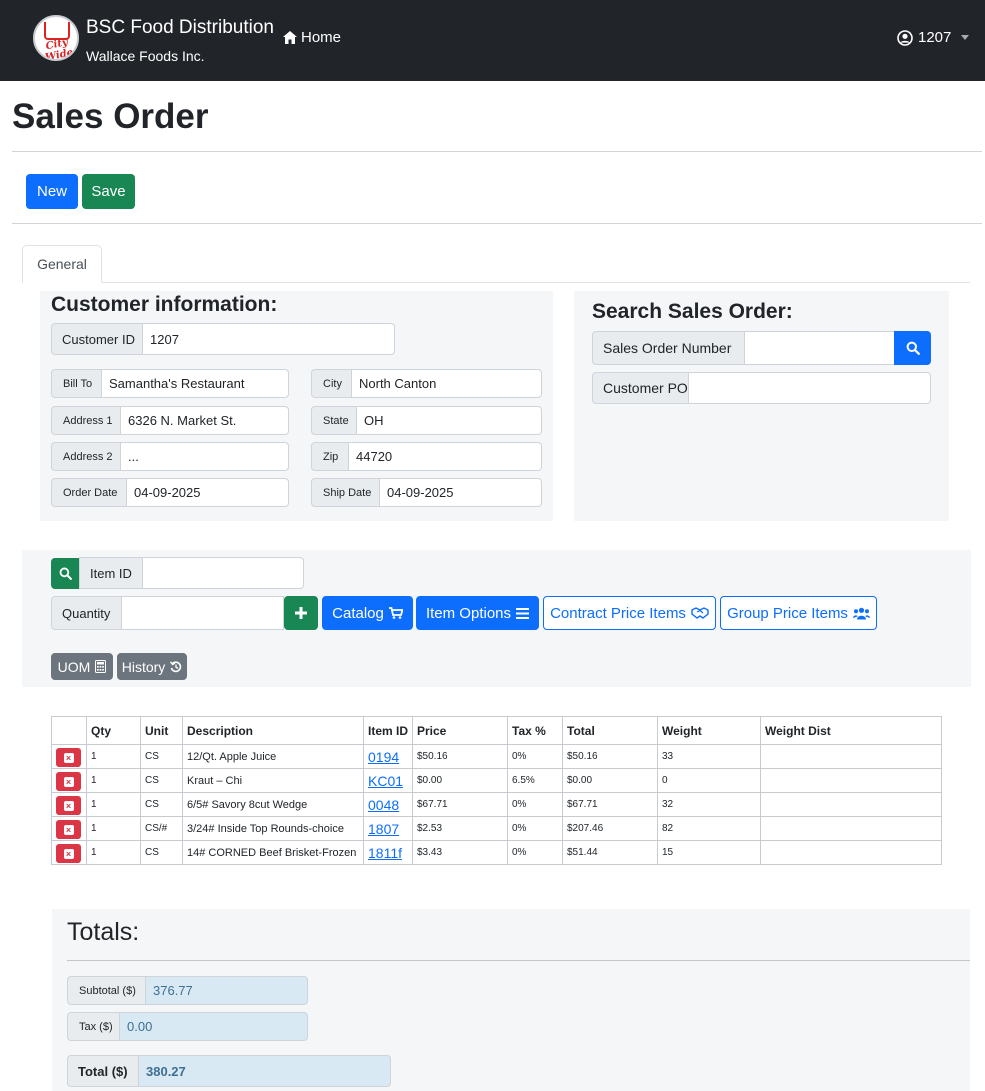  I want to click on item-id-link: 0194, so click(388, 756).